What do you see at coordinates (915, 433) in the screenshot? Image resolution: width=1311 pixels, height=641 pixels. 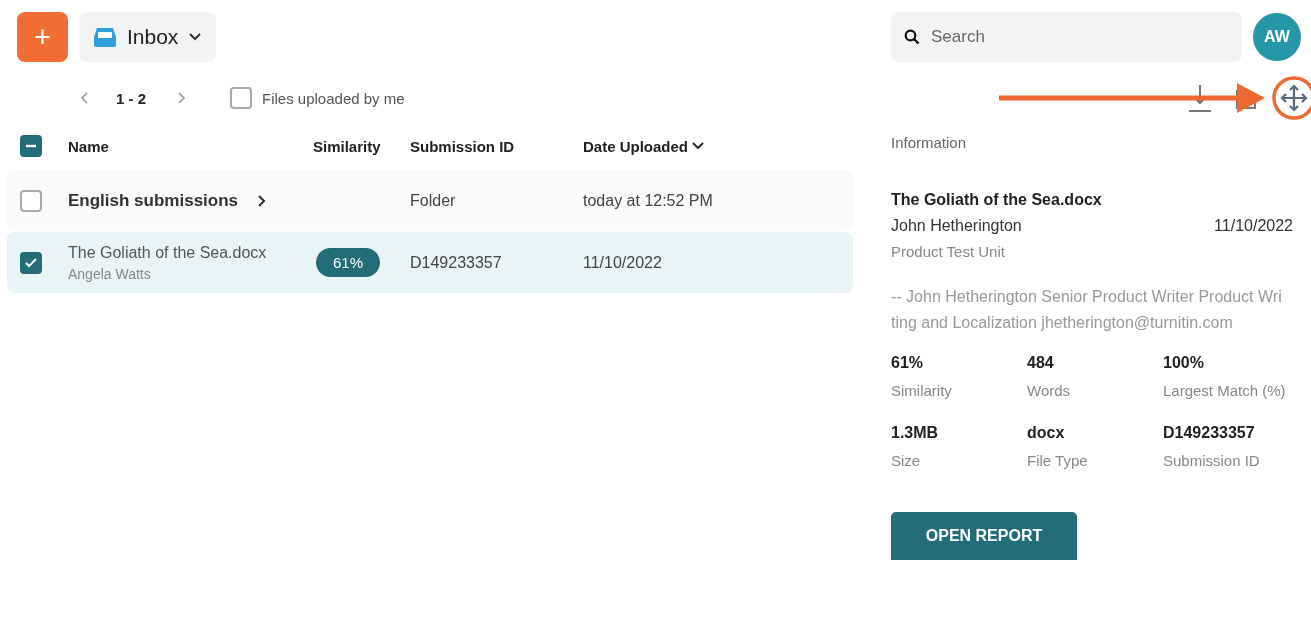 I see `stat-value: 1.3MB` at bounding box center [915, 433].